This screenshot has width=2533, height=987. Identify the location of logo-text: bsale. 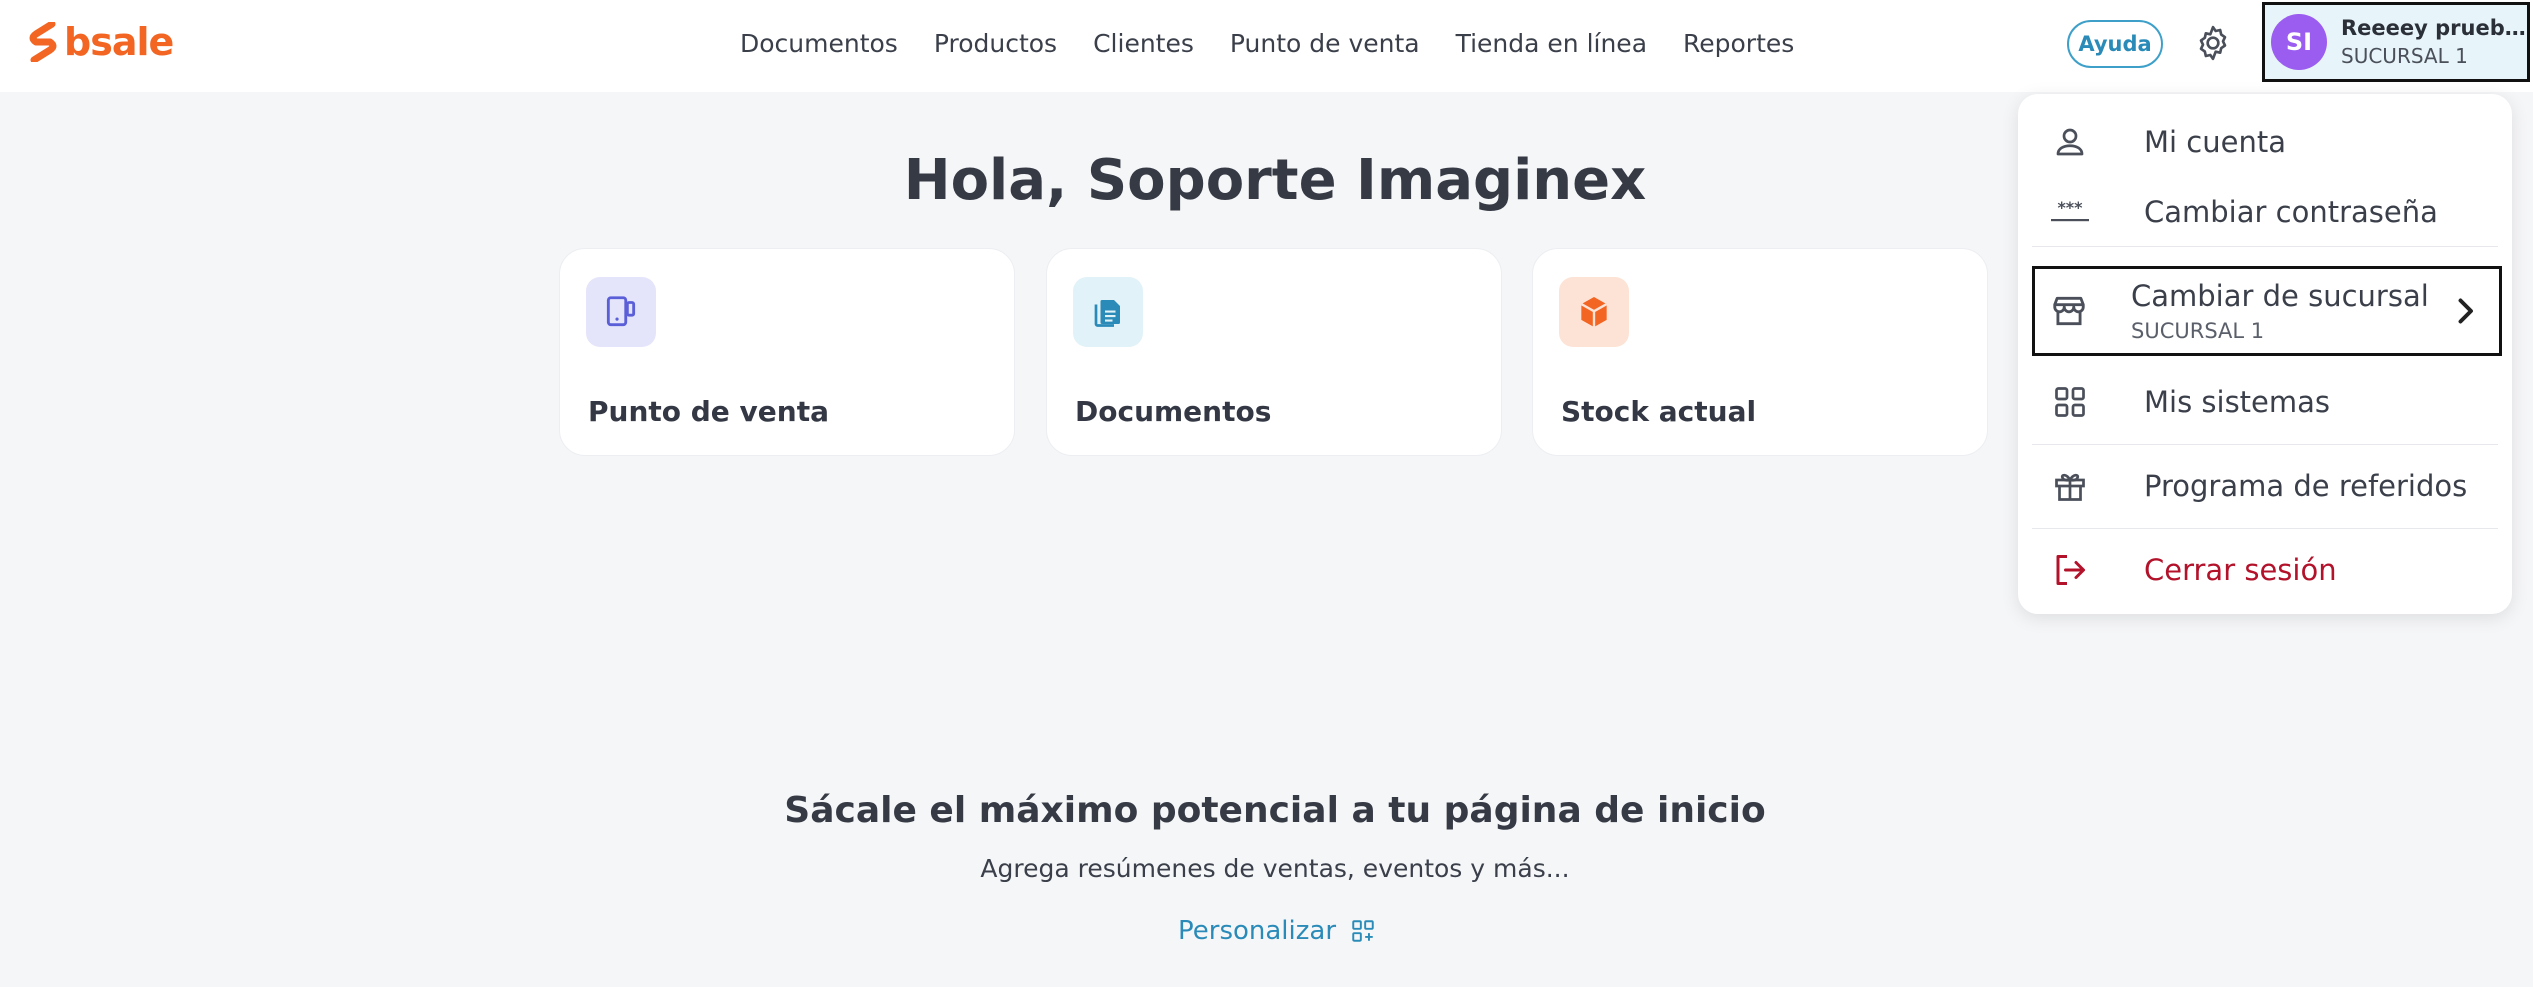
(119, 42).